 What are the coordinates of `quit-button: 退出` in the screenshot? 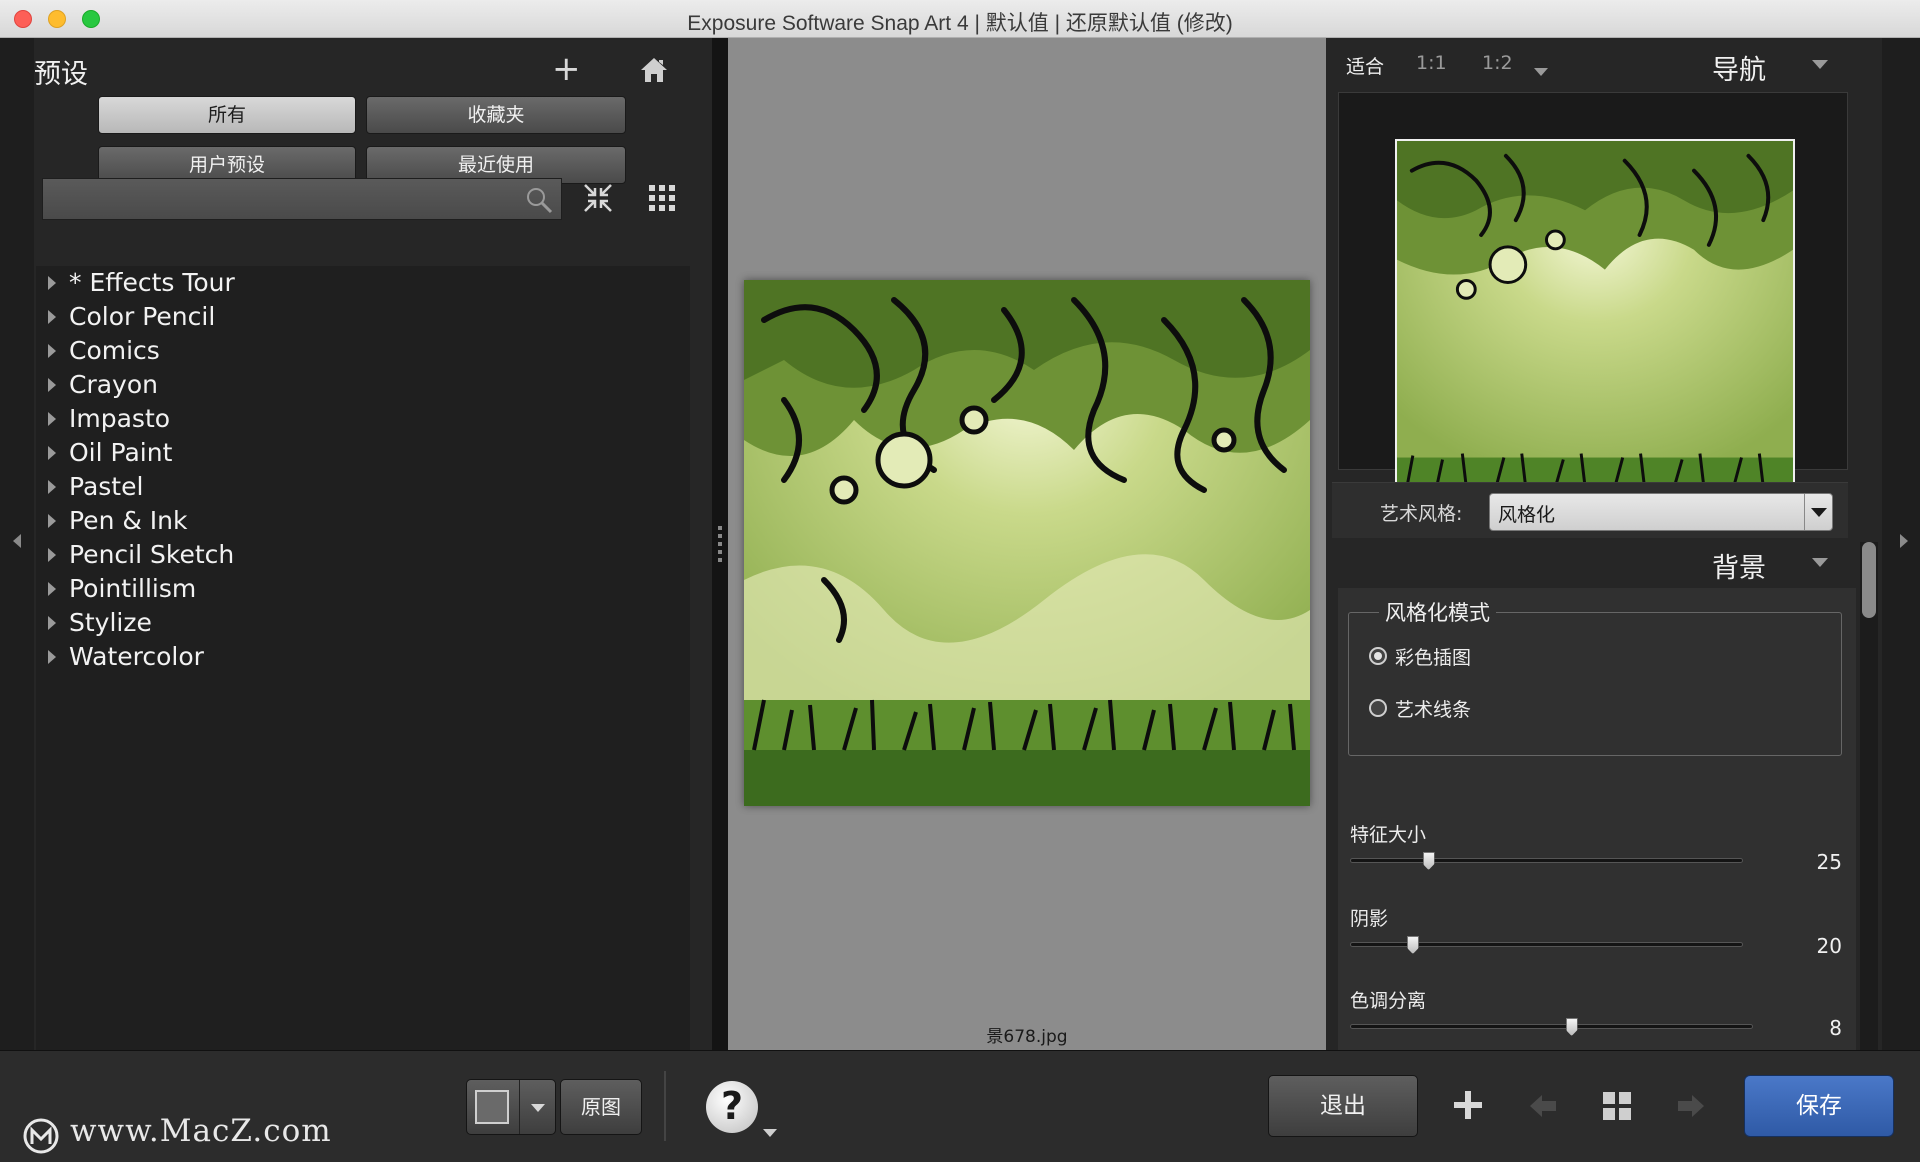 It's located at (1343, 1106).